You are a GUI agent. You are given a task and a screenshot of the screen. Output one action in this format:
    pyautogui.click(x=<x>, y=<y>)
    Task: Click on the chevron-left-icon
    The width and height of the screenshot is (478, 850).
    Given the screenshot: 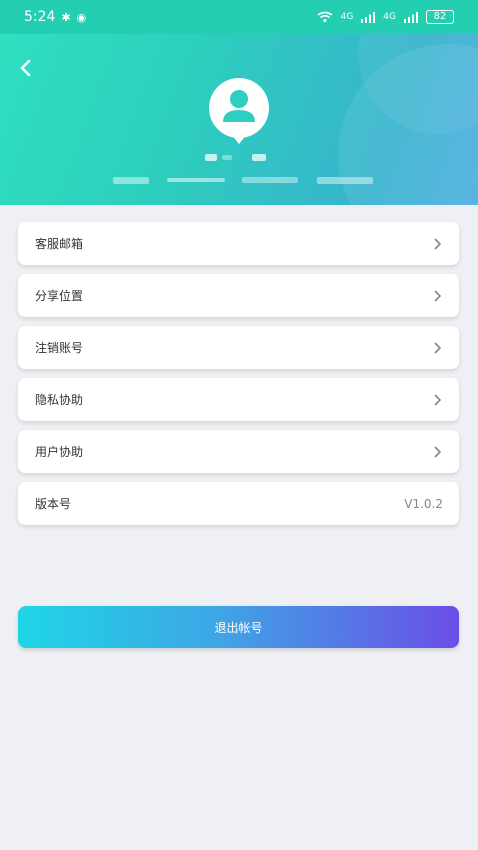 What is the action you would take?
    pyautogui.click(x=25, y=68)
    